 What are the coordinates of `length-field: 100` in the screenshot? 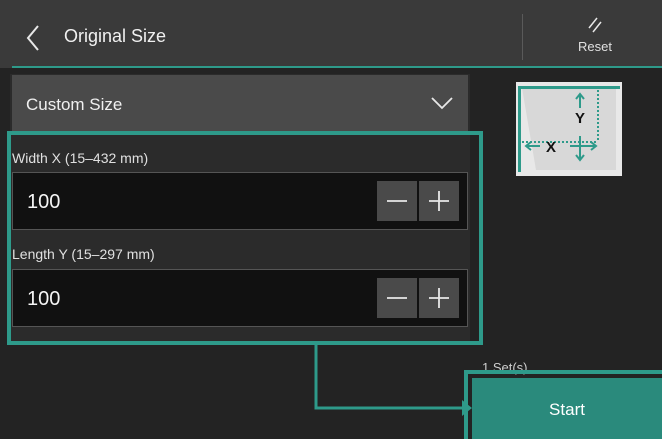 It's located at (240, 298).